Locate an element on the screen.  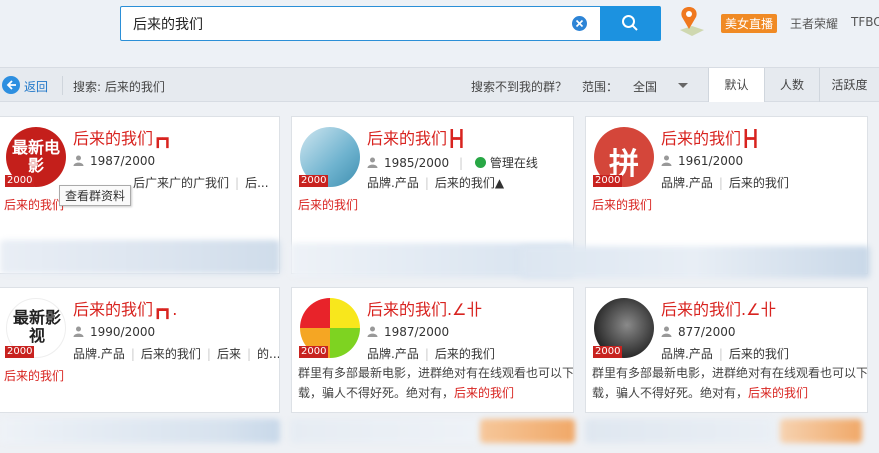
game-link: 王者荣耀 is located at coordinates (814, 23).